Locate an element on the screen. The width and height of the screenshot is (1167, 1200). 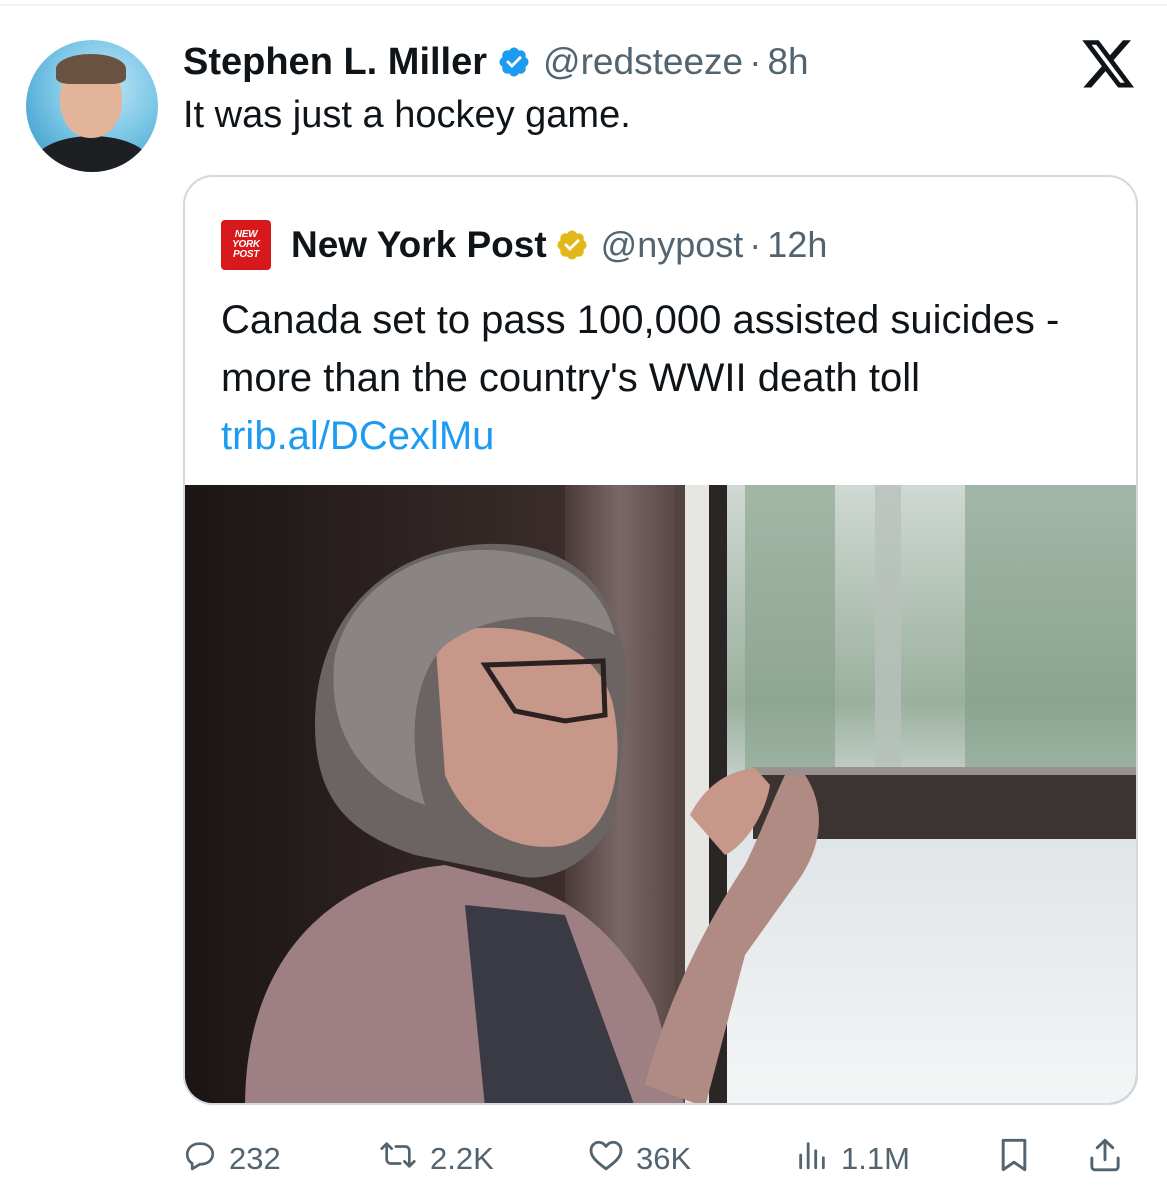
repost-button: 2.2K is located at coordinates (436, 1159).